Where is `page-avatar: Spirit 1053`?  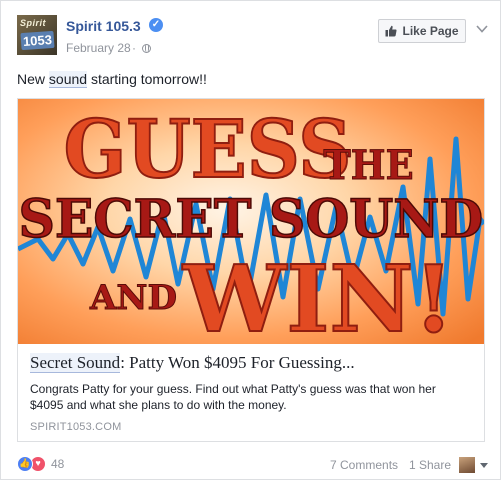 page-avatar: Spirit 1053 is located at coordinates (37, 35).